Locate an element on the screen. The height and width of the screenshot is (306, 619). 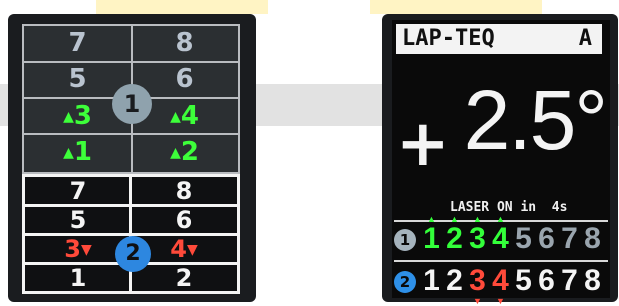
s1-digit-4: ▲ 4 is located at coordinates (500, 235).